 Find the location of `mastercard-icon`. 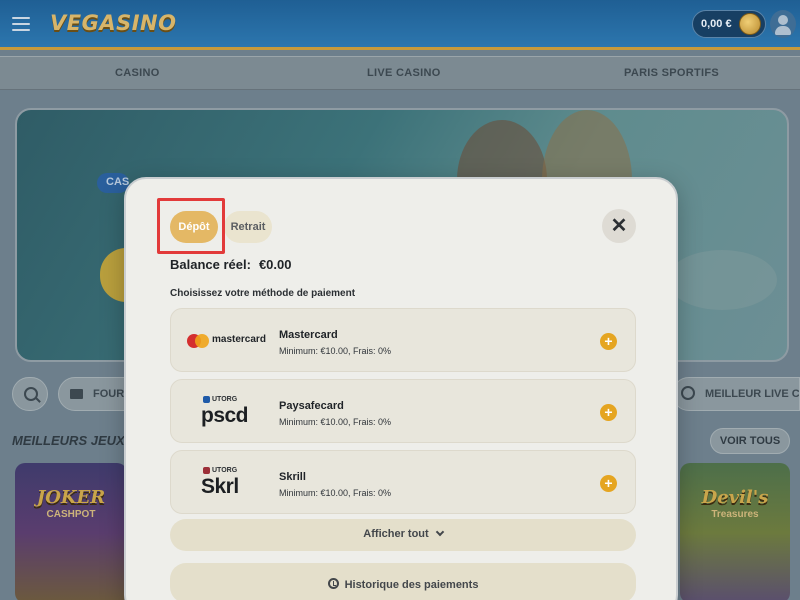

mastercard-icon is located at coordinates (198, 341).